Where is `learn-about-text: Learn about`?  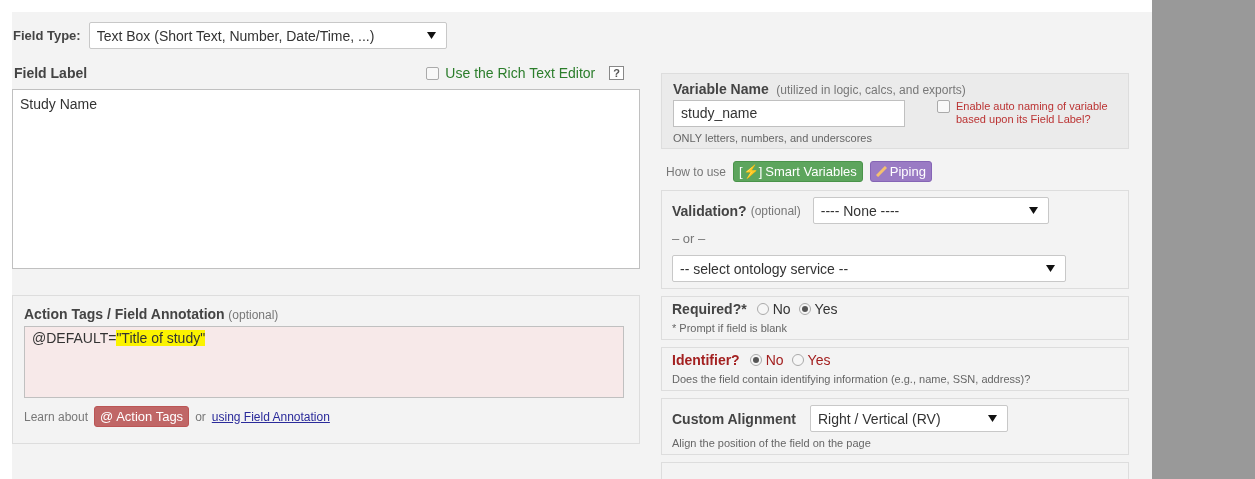
learn-about-text: Learn about is located at coordinates (56, 416).